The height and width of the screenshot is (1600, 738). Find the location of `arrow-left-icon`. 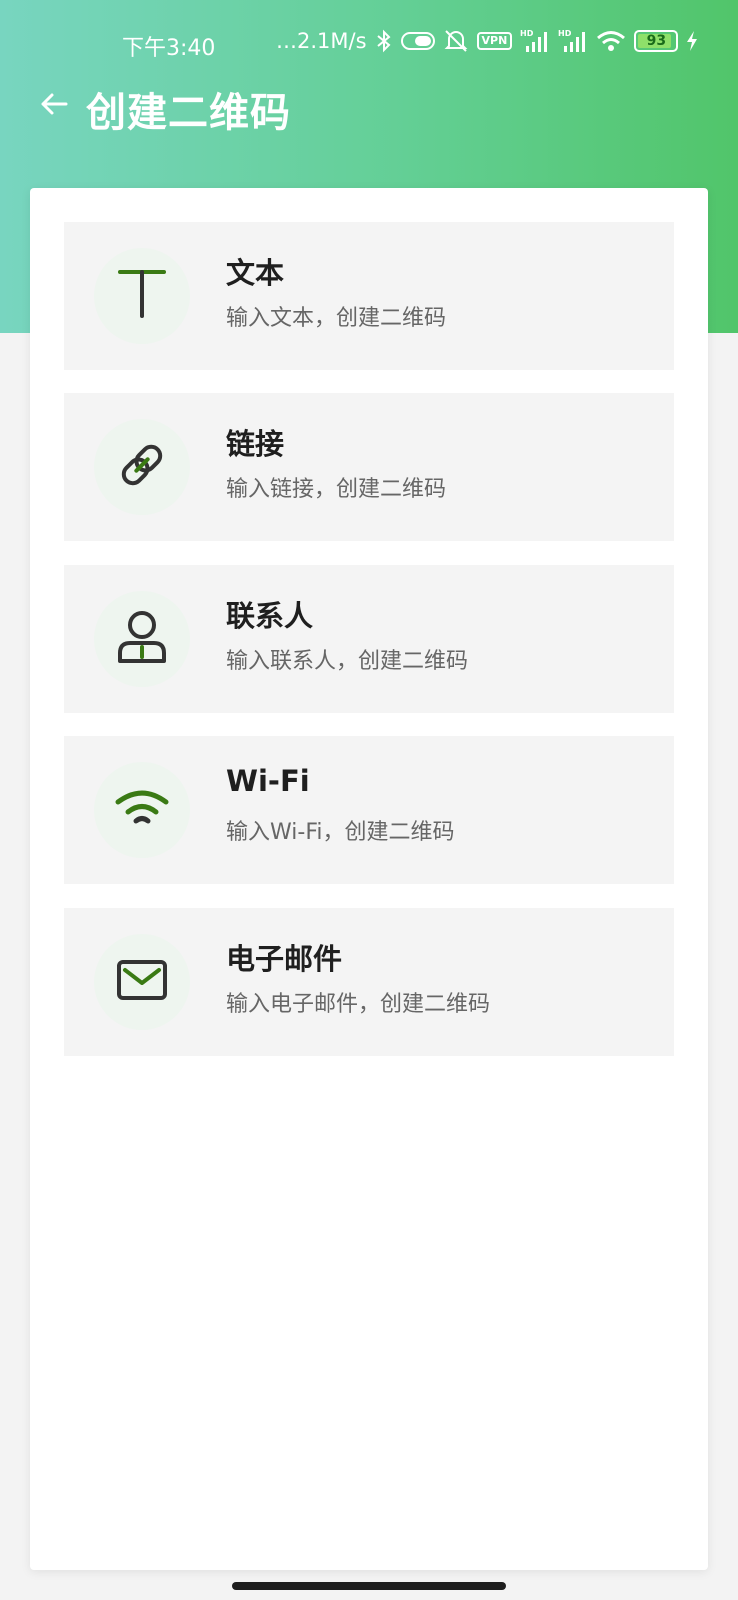

arrow-left-icon is located at coordinates (54, 106).